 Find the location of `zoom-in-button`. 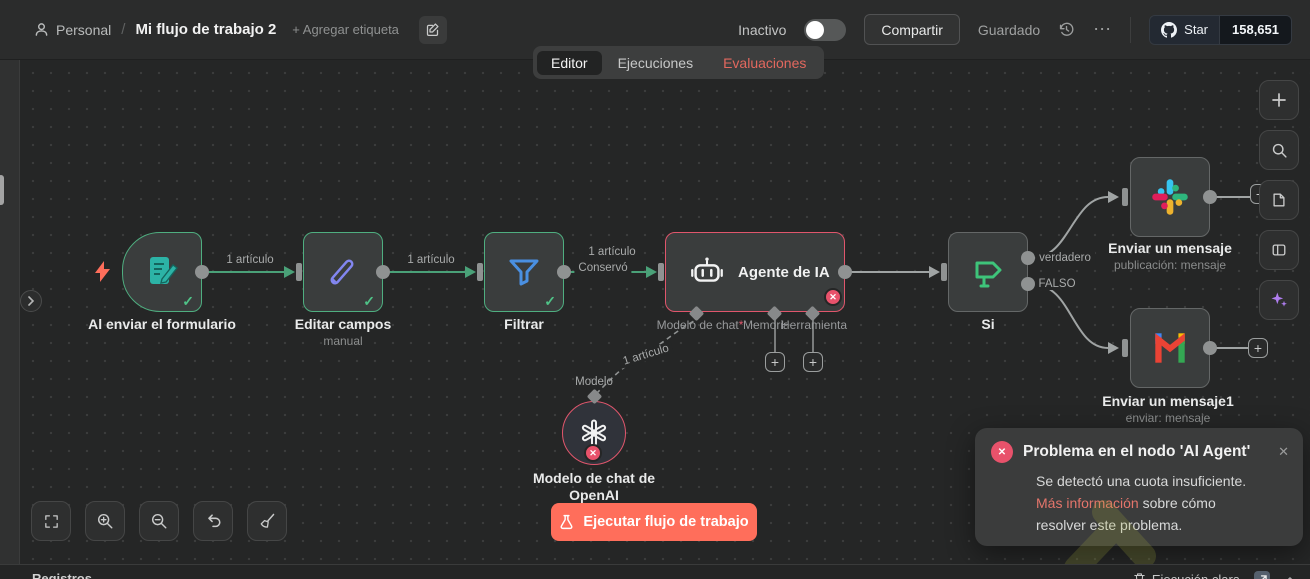

zoom-in-button is located at coordinates (105, 521).